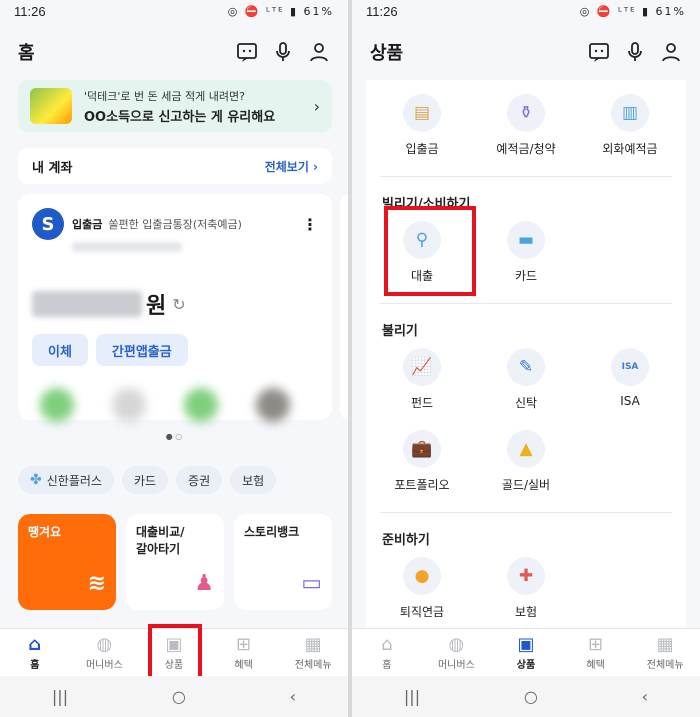 The image size is (700, 717). Describe the element at coordinates (175, 224) in the screenshot. I see `account-name: 쏠편한 입출금통장(저축예금)` at that location.